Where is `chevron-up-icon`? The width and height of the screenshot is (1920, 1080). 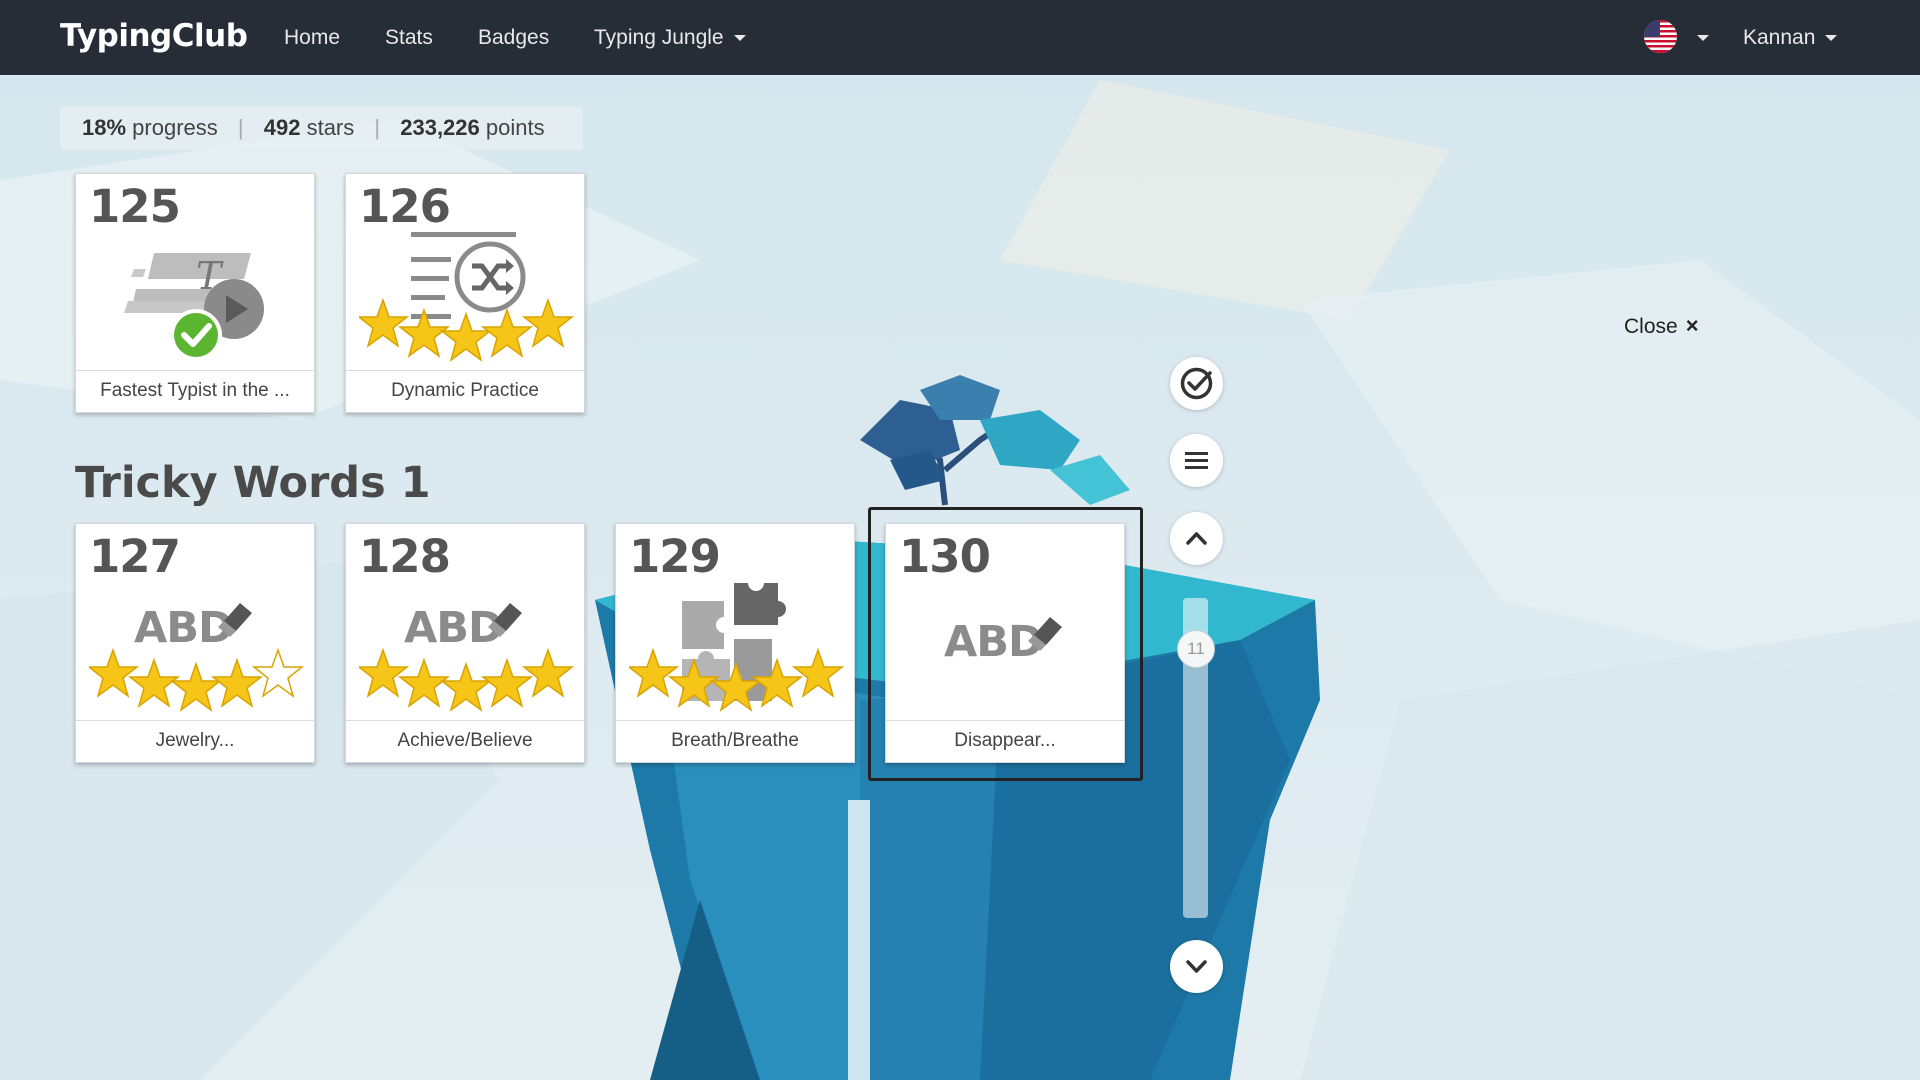 chevron-up-icon is located at coordinates (1196, 538).